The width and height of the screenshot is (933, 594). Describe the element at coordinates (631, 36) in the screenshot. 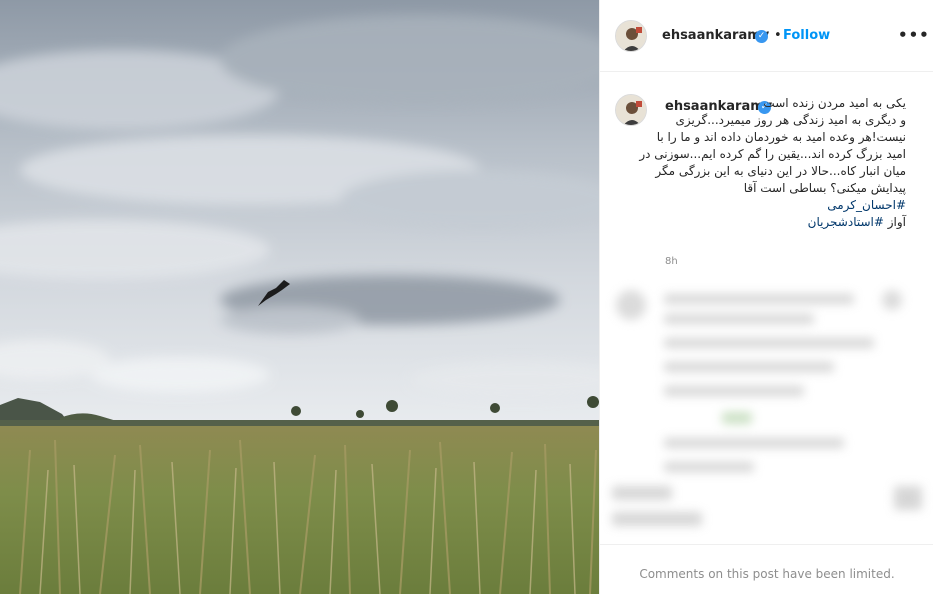

I see `profile-avatar` at that location.